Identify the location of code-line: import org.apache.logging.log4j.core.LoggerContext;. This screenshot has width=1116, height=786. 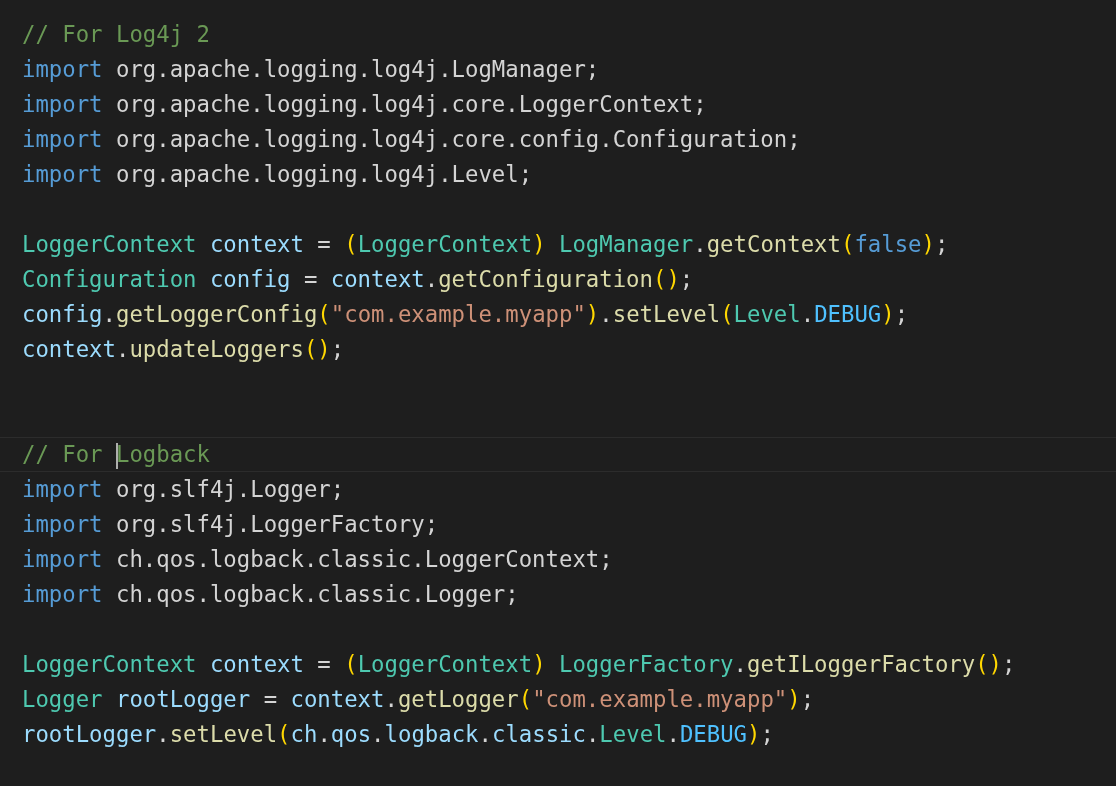
(364, 104).